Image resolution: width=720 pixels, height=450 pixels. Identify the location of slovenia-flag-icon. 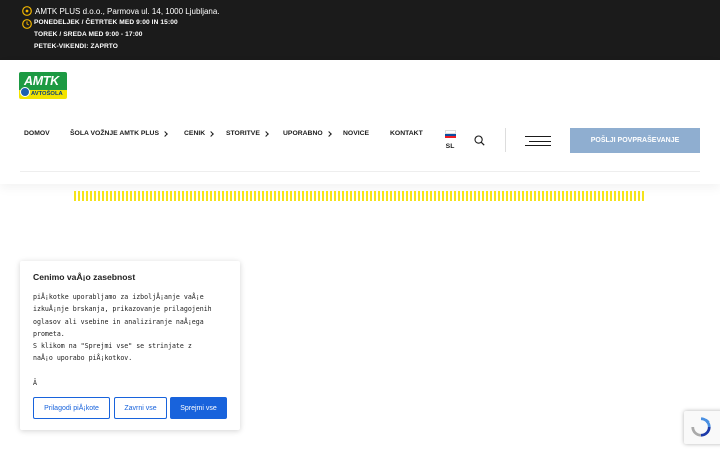
(450, 134).